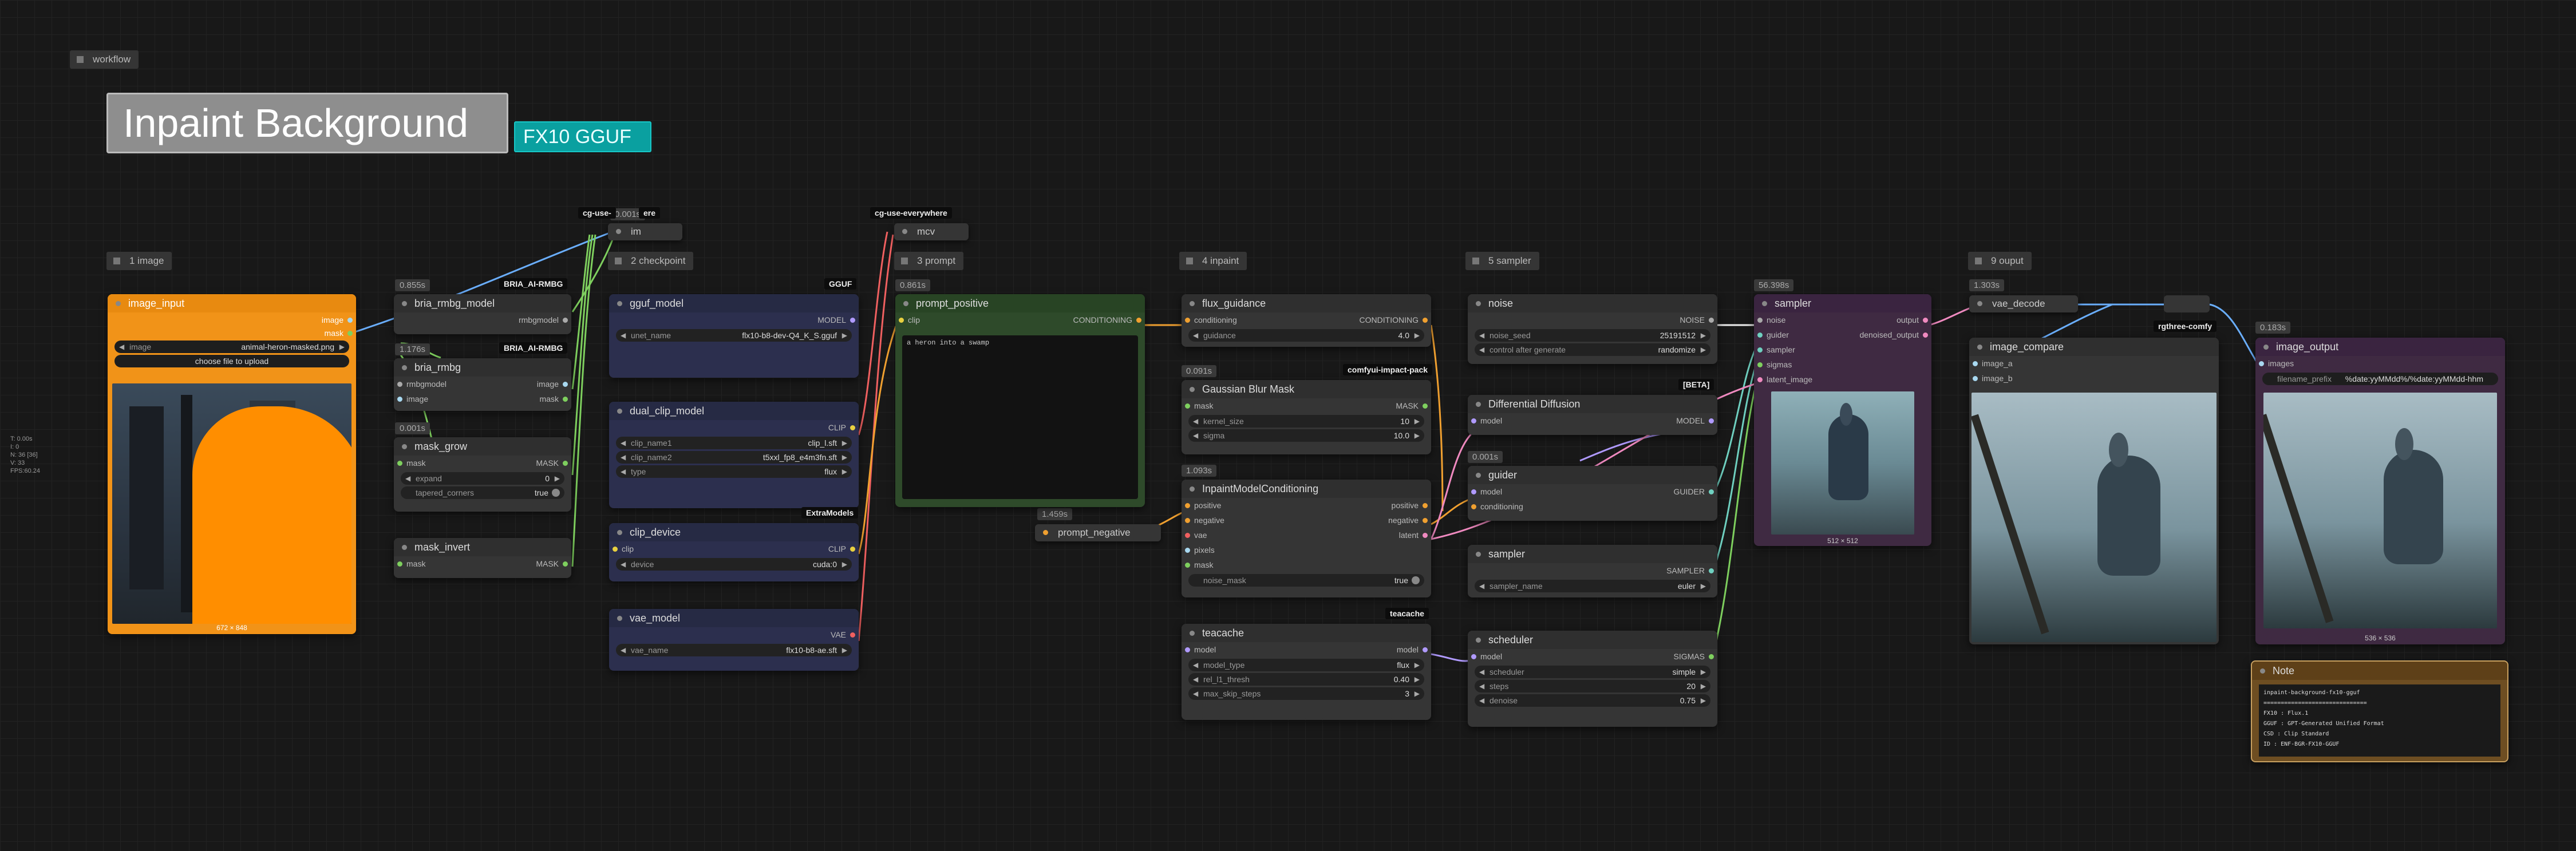 Image resolution: width=2576 pixels, height=851 pixels. Describe the element at coordinates (645, 231) in the screenshot. I see `node-im: im` at that location.